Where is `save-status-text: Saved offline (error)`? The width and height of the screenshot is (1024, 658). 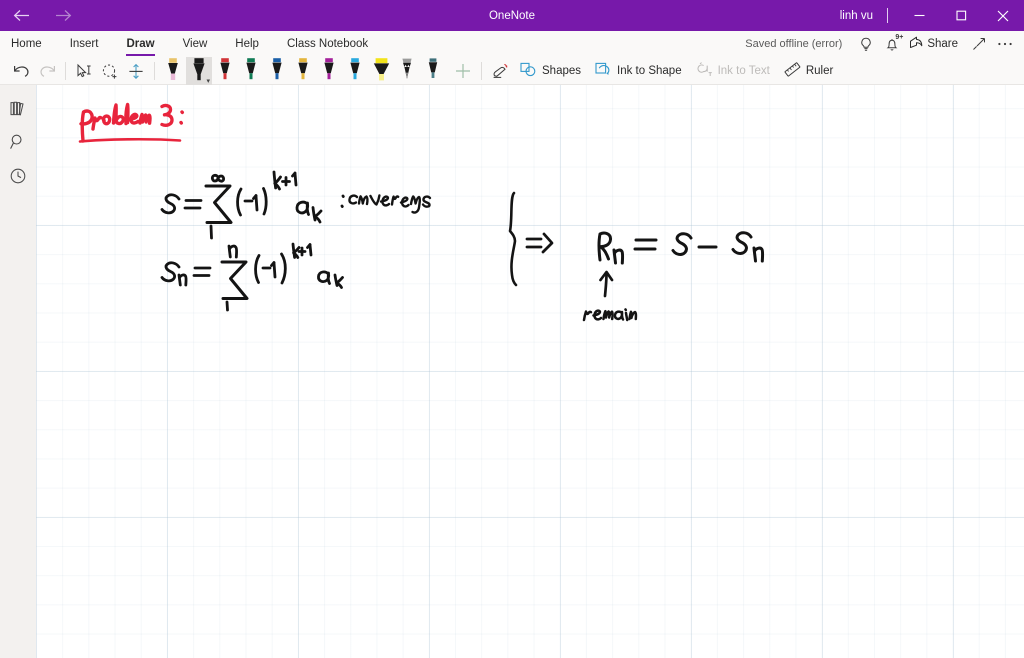 save-status-text: Saved offline (error) is located at coordinates (794, 44).